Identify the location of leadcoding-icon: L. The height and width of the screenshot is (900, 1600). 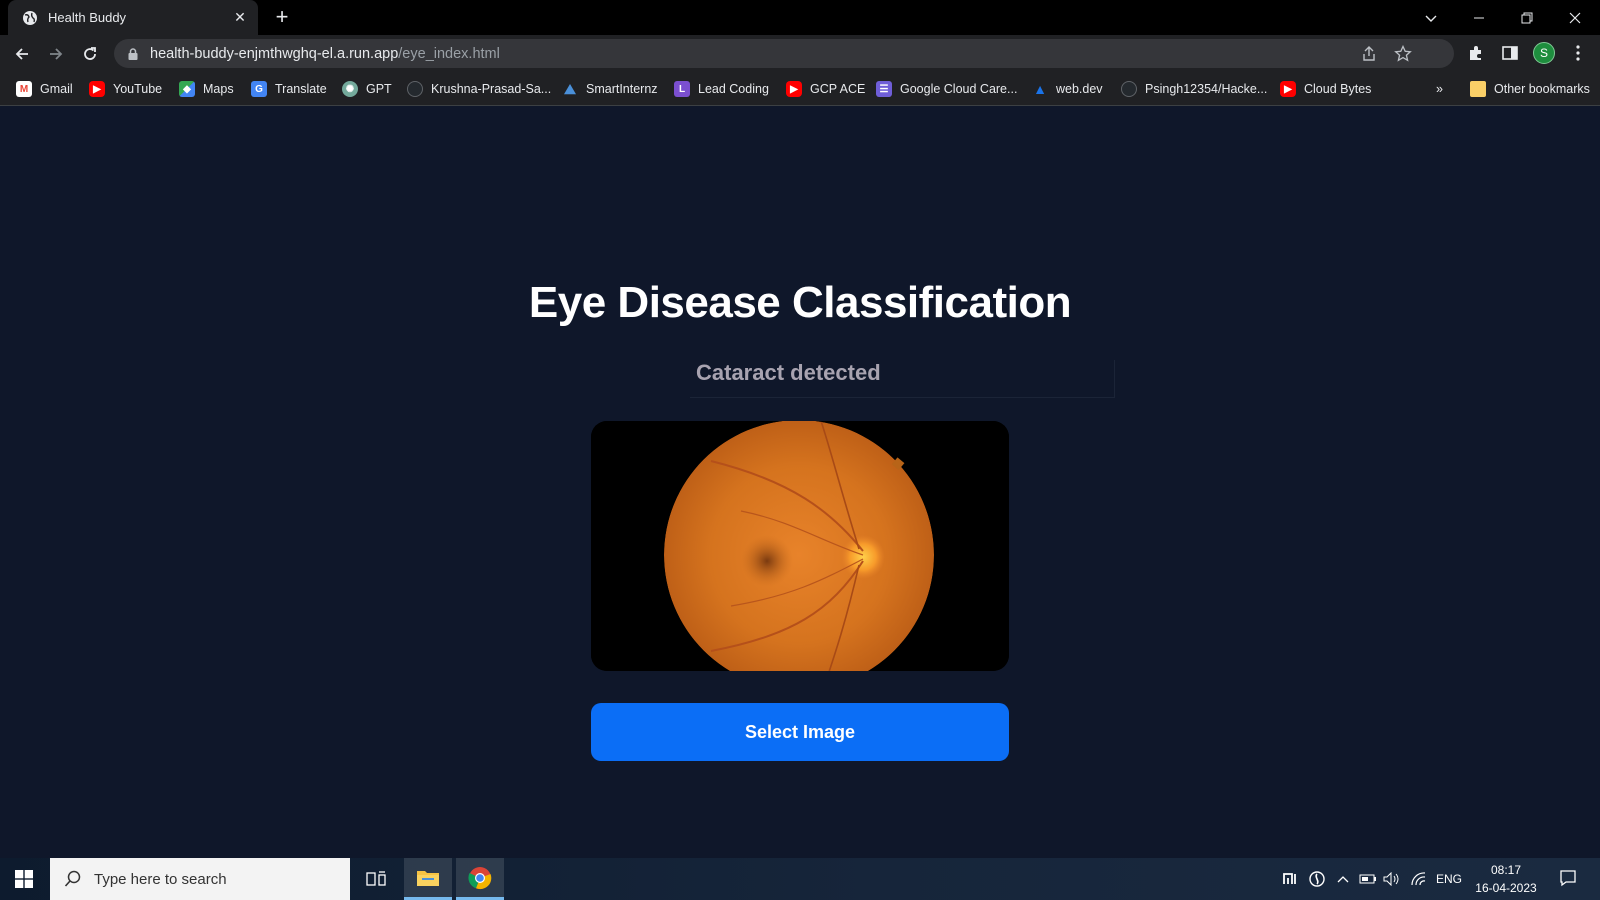
(682, 89).